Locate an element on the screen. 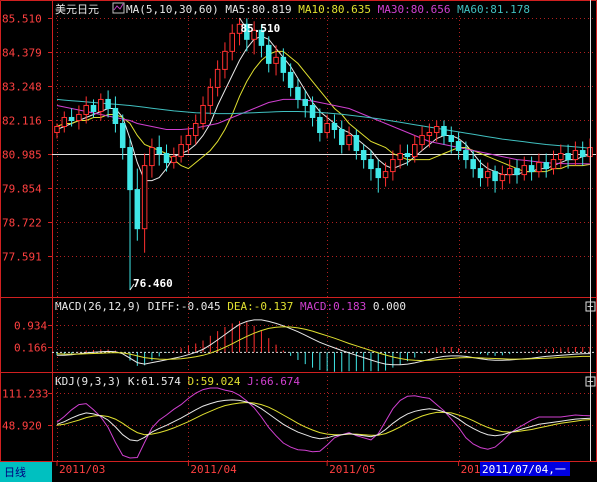  legend-item: DIFF:-0.045 is located at coordinates (180, 306).